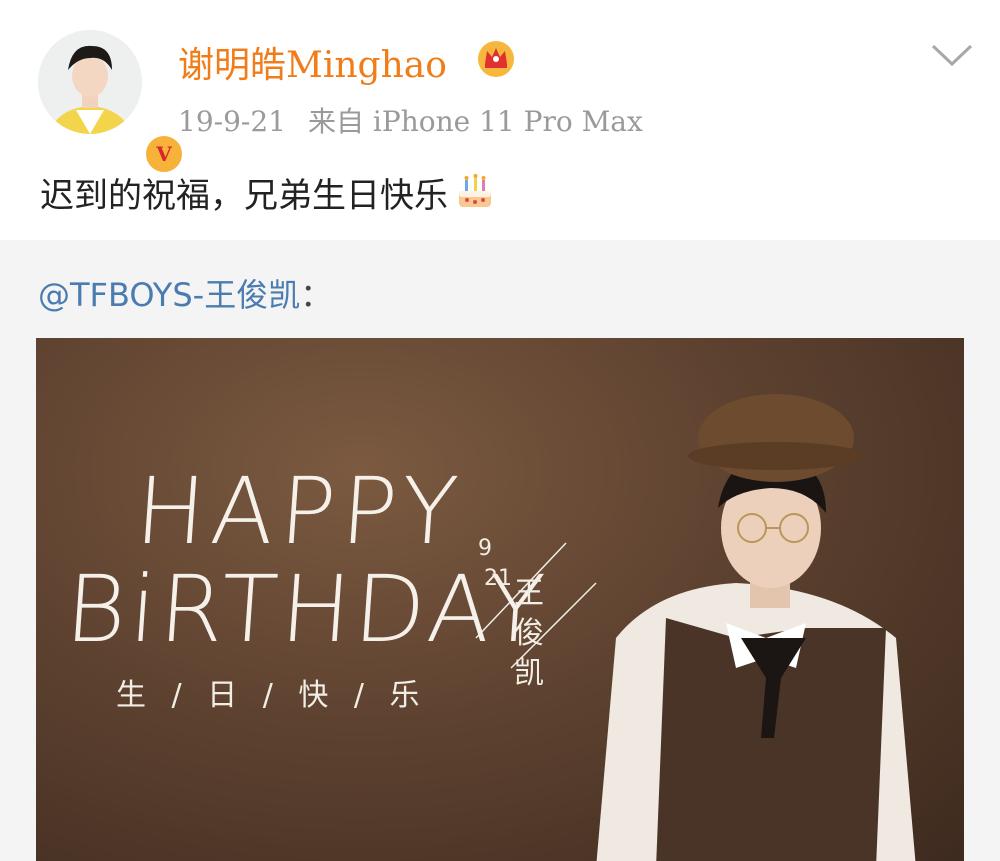 This screenshot has height=861, width=1000. I want to click on banner-happy: HAPPY, so click(299, 511).